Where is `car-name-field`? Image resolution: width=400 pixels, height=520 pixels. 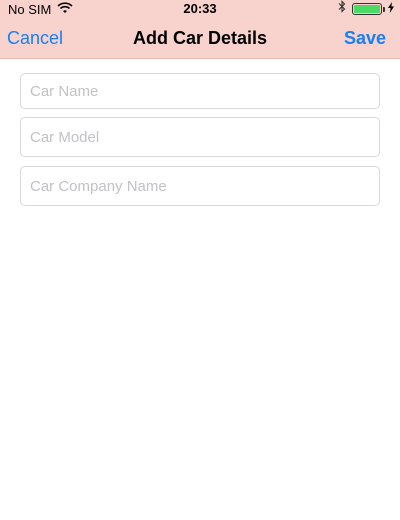
car-name-field is located at coordinates (200, 91).